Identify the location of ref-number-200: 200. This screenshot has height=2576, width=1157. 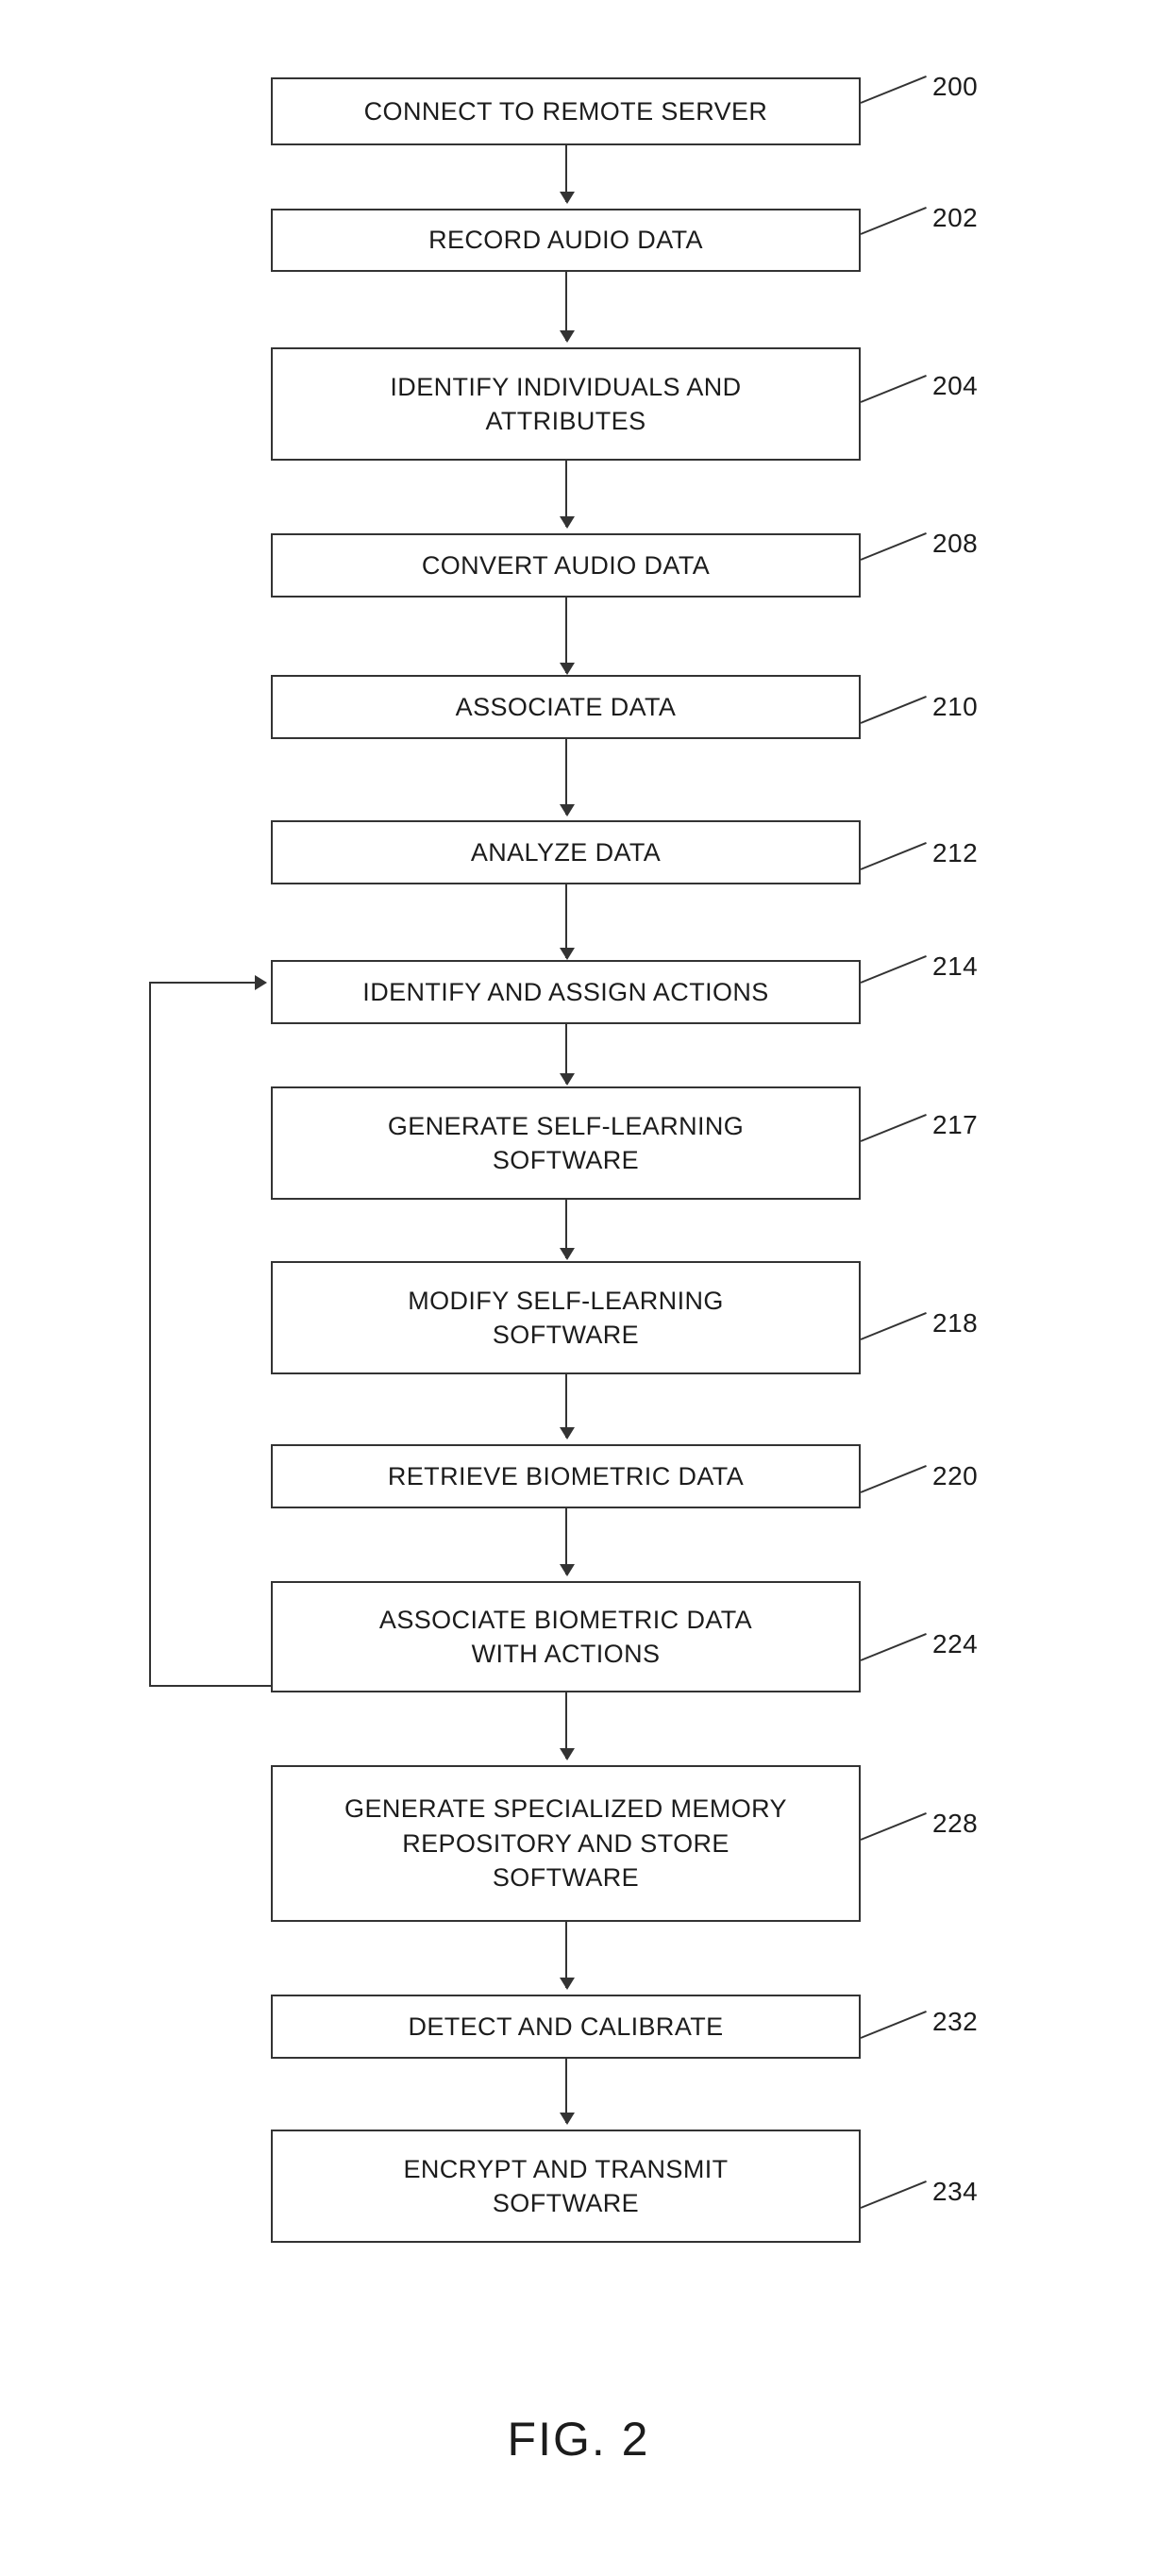
(955, 87).